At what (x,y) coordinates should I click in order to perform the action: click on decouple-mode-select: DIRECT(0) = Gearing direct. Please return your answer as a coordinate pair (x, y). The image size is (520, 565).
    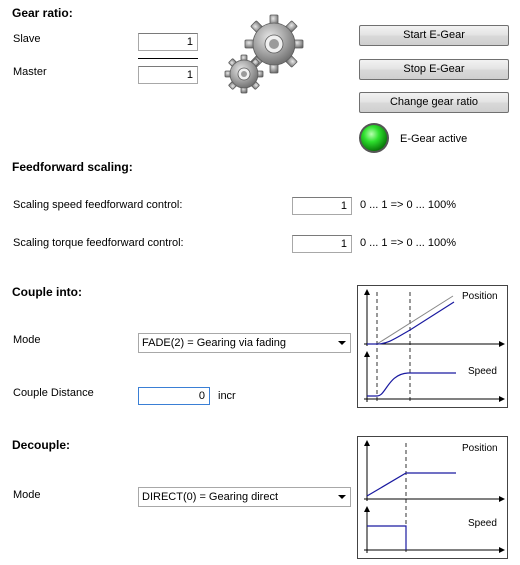
    Looking at the image, I should click on (244, 497).